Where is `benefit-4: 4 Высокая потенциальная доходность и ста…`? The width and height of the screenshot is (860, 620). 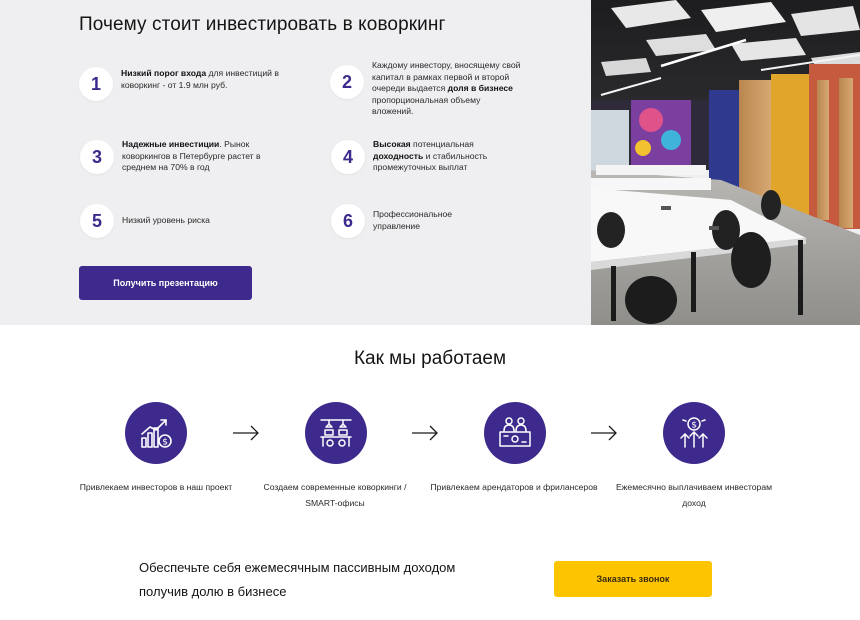
benefit-4: 4 Высокая потенциальная доходность и ста… is located at coordinates (446, 156).